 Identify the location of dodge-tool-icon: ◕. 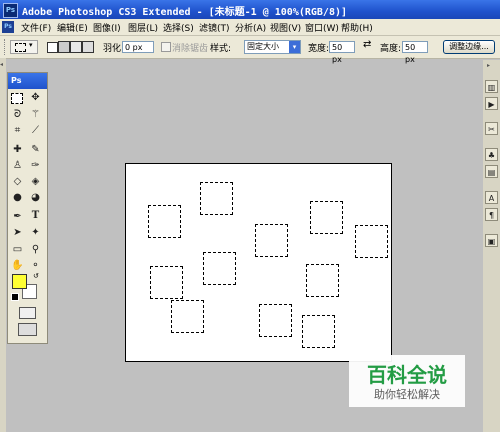
(35, 198).